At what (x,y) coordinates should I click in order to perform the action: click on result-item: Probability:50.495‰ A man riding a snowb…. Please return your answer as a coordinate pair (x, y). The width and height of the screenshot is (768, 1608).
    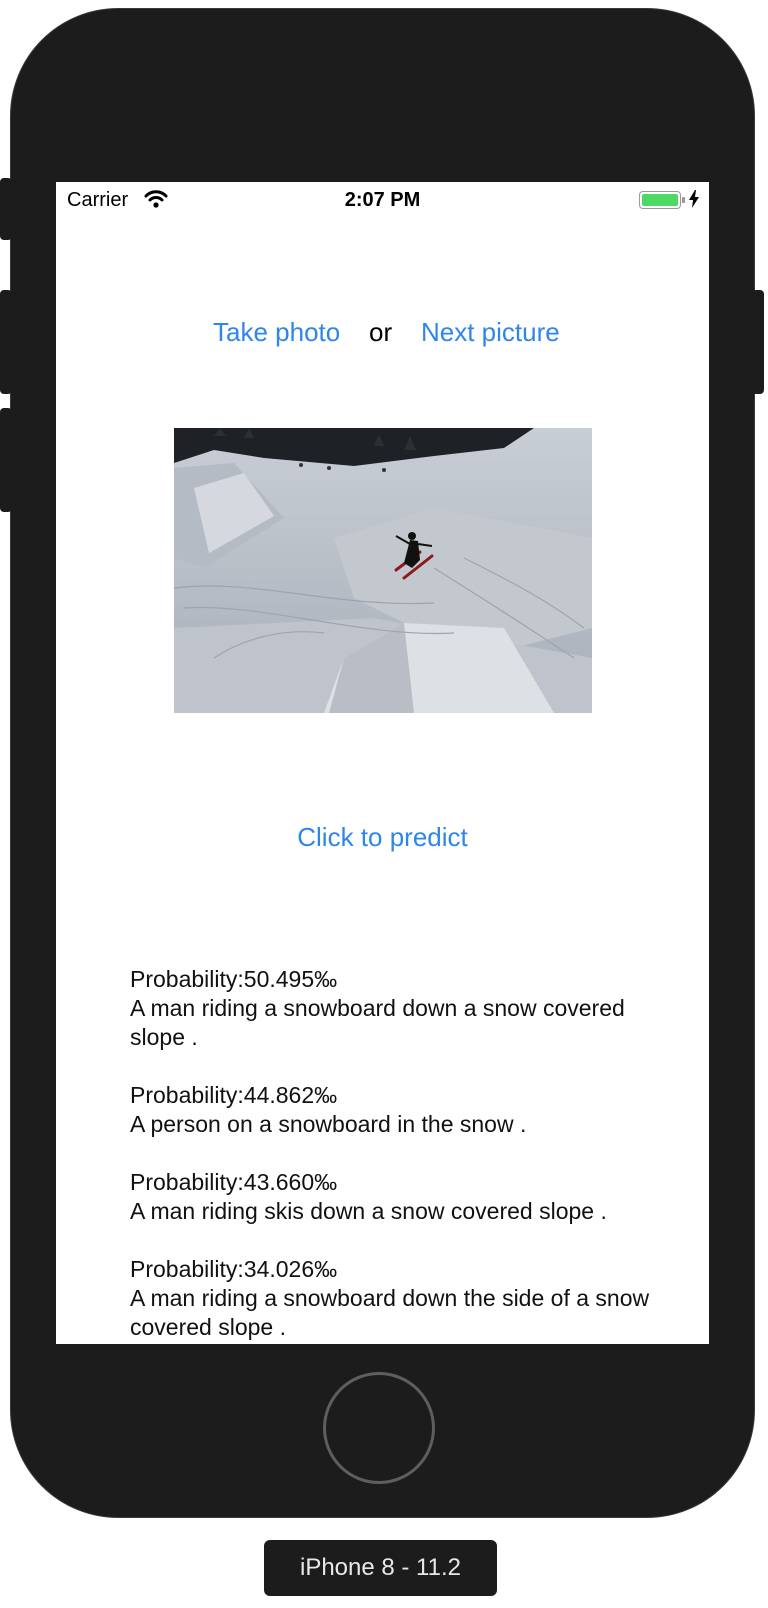
    Looking at the image, I should click on (390, 1008).